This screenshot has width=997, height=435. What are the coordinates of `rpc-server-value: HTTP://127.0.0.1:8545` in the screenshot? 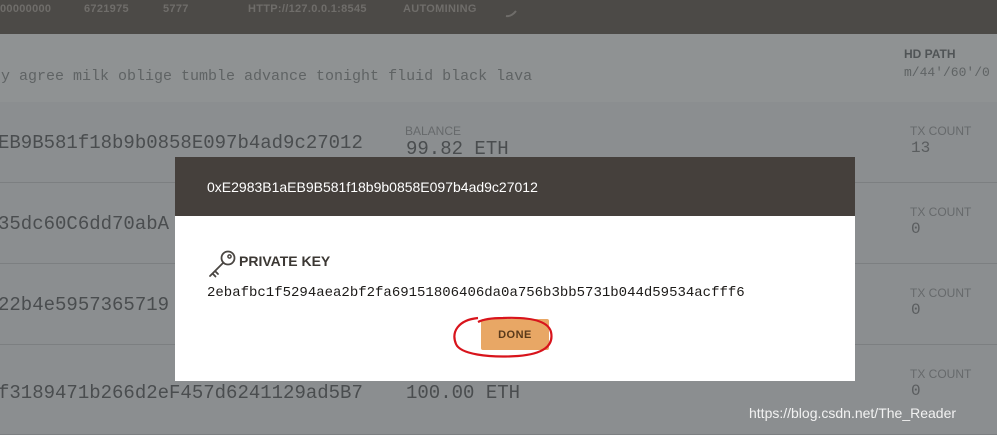 It's located at (307, 9).